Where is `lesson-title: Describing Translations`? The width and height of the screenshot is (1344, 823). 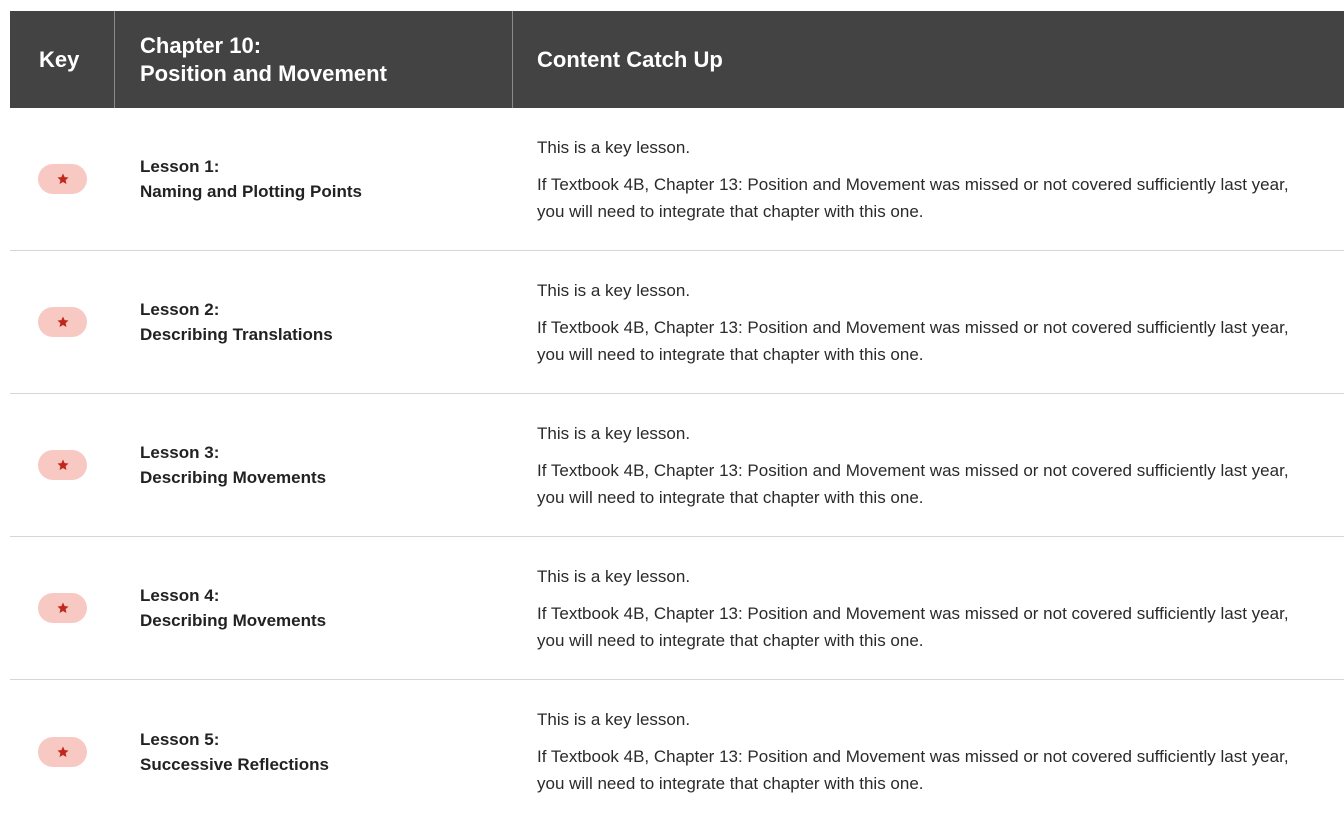 lesson-title: Describing Translations is located at coordinates (236, 334).